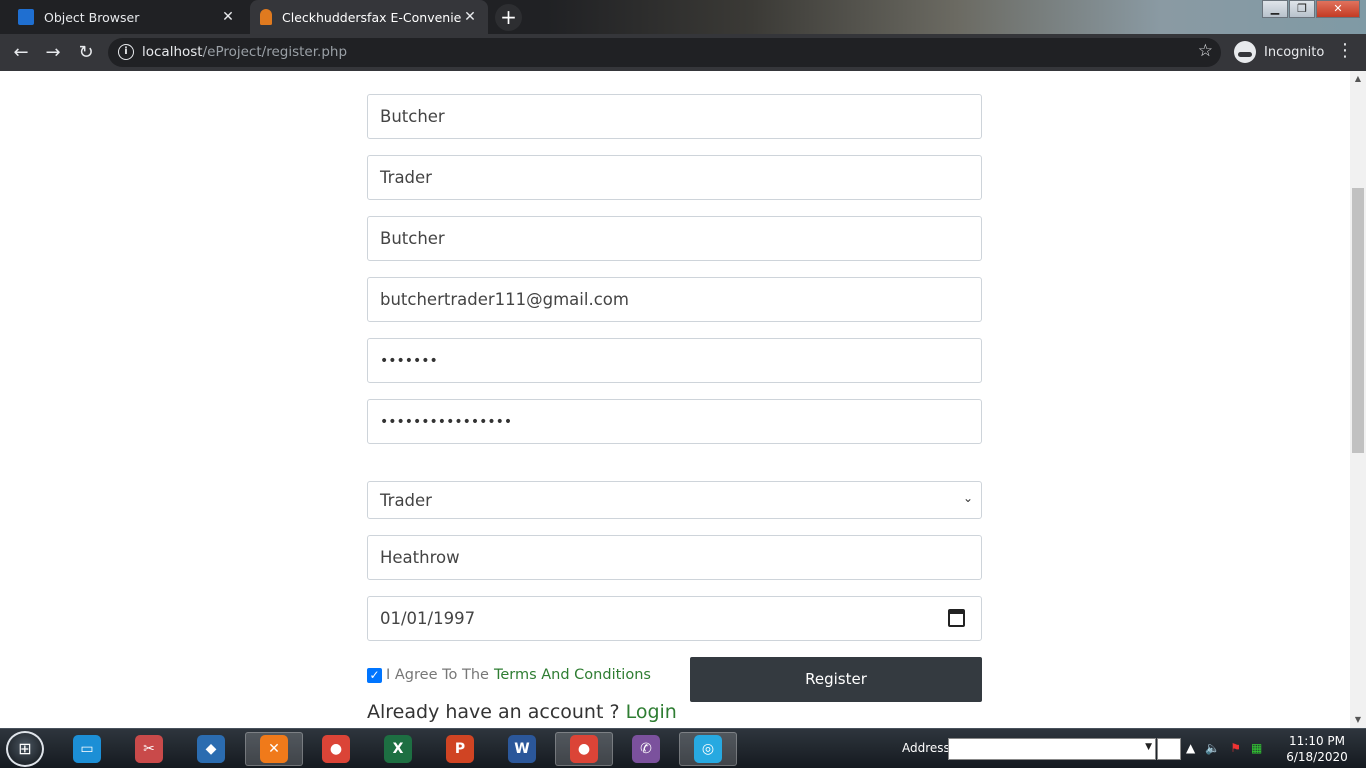 The image size is (1366, 768). Describe the element at coordinates (1345, 50) in the screenshot. I see `browser-menu-icon: ⋮` at that location.